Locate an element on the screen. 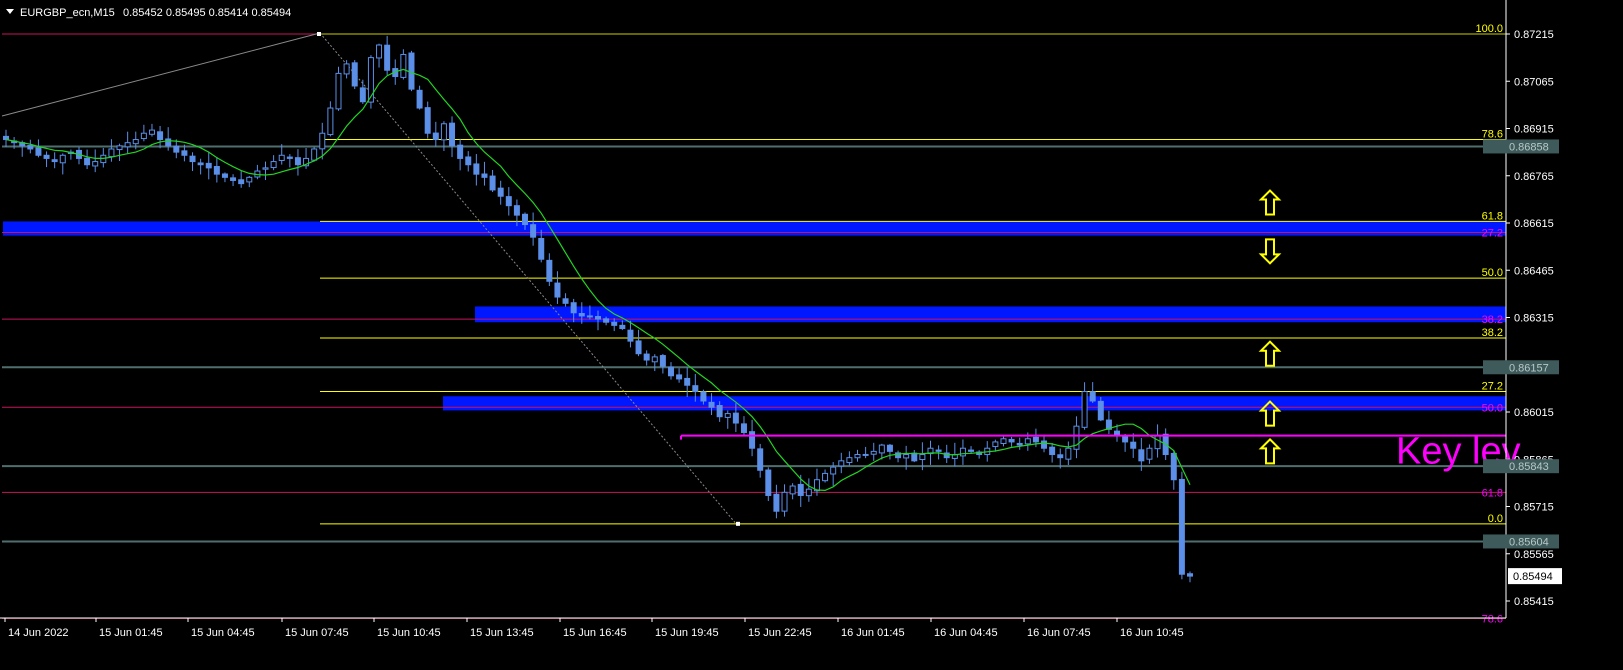  level-tag-label: 0.85604 is located at coordinates (1529, 542).